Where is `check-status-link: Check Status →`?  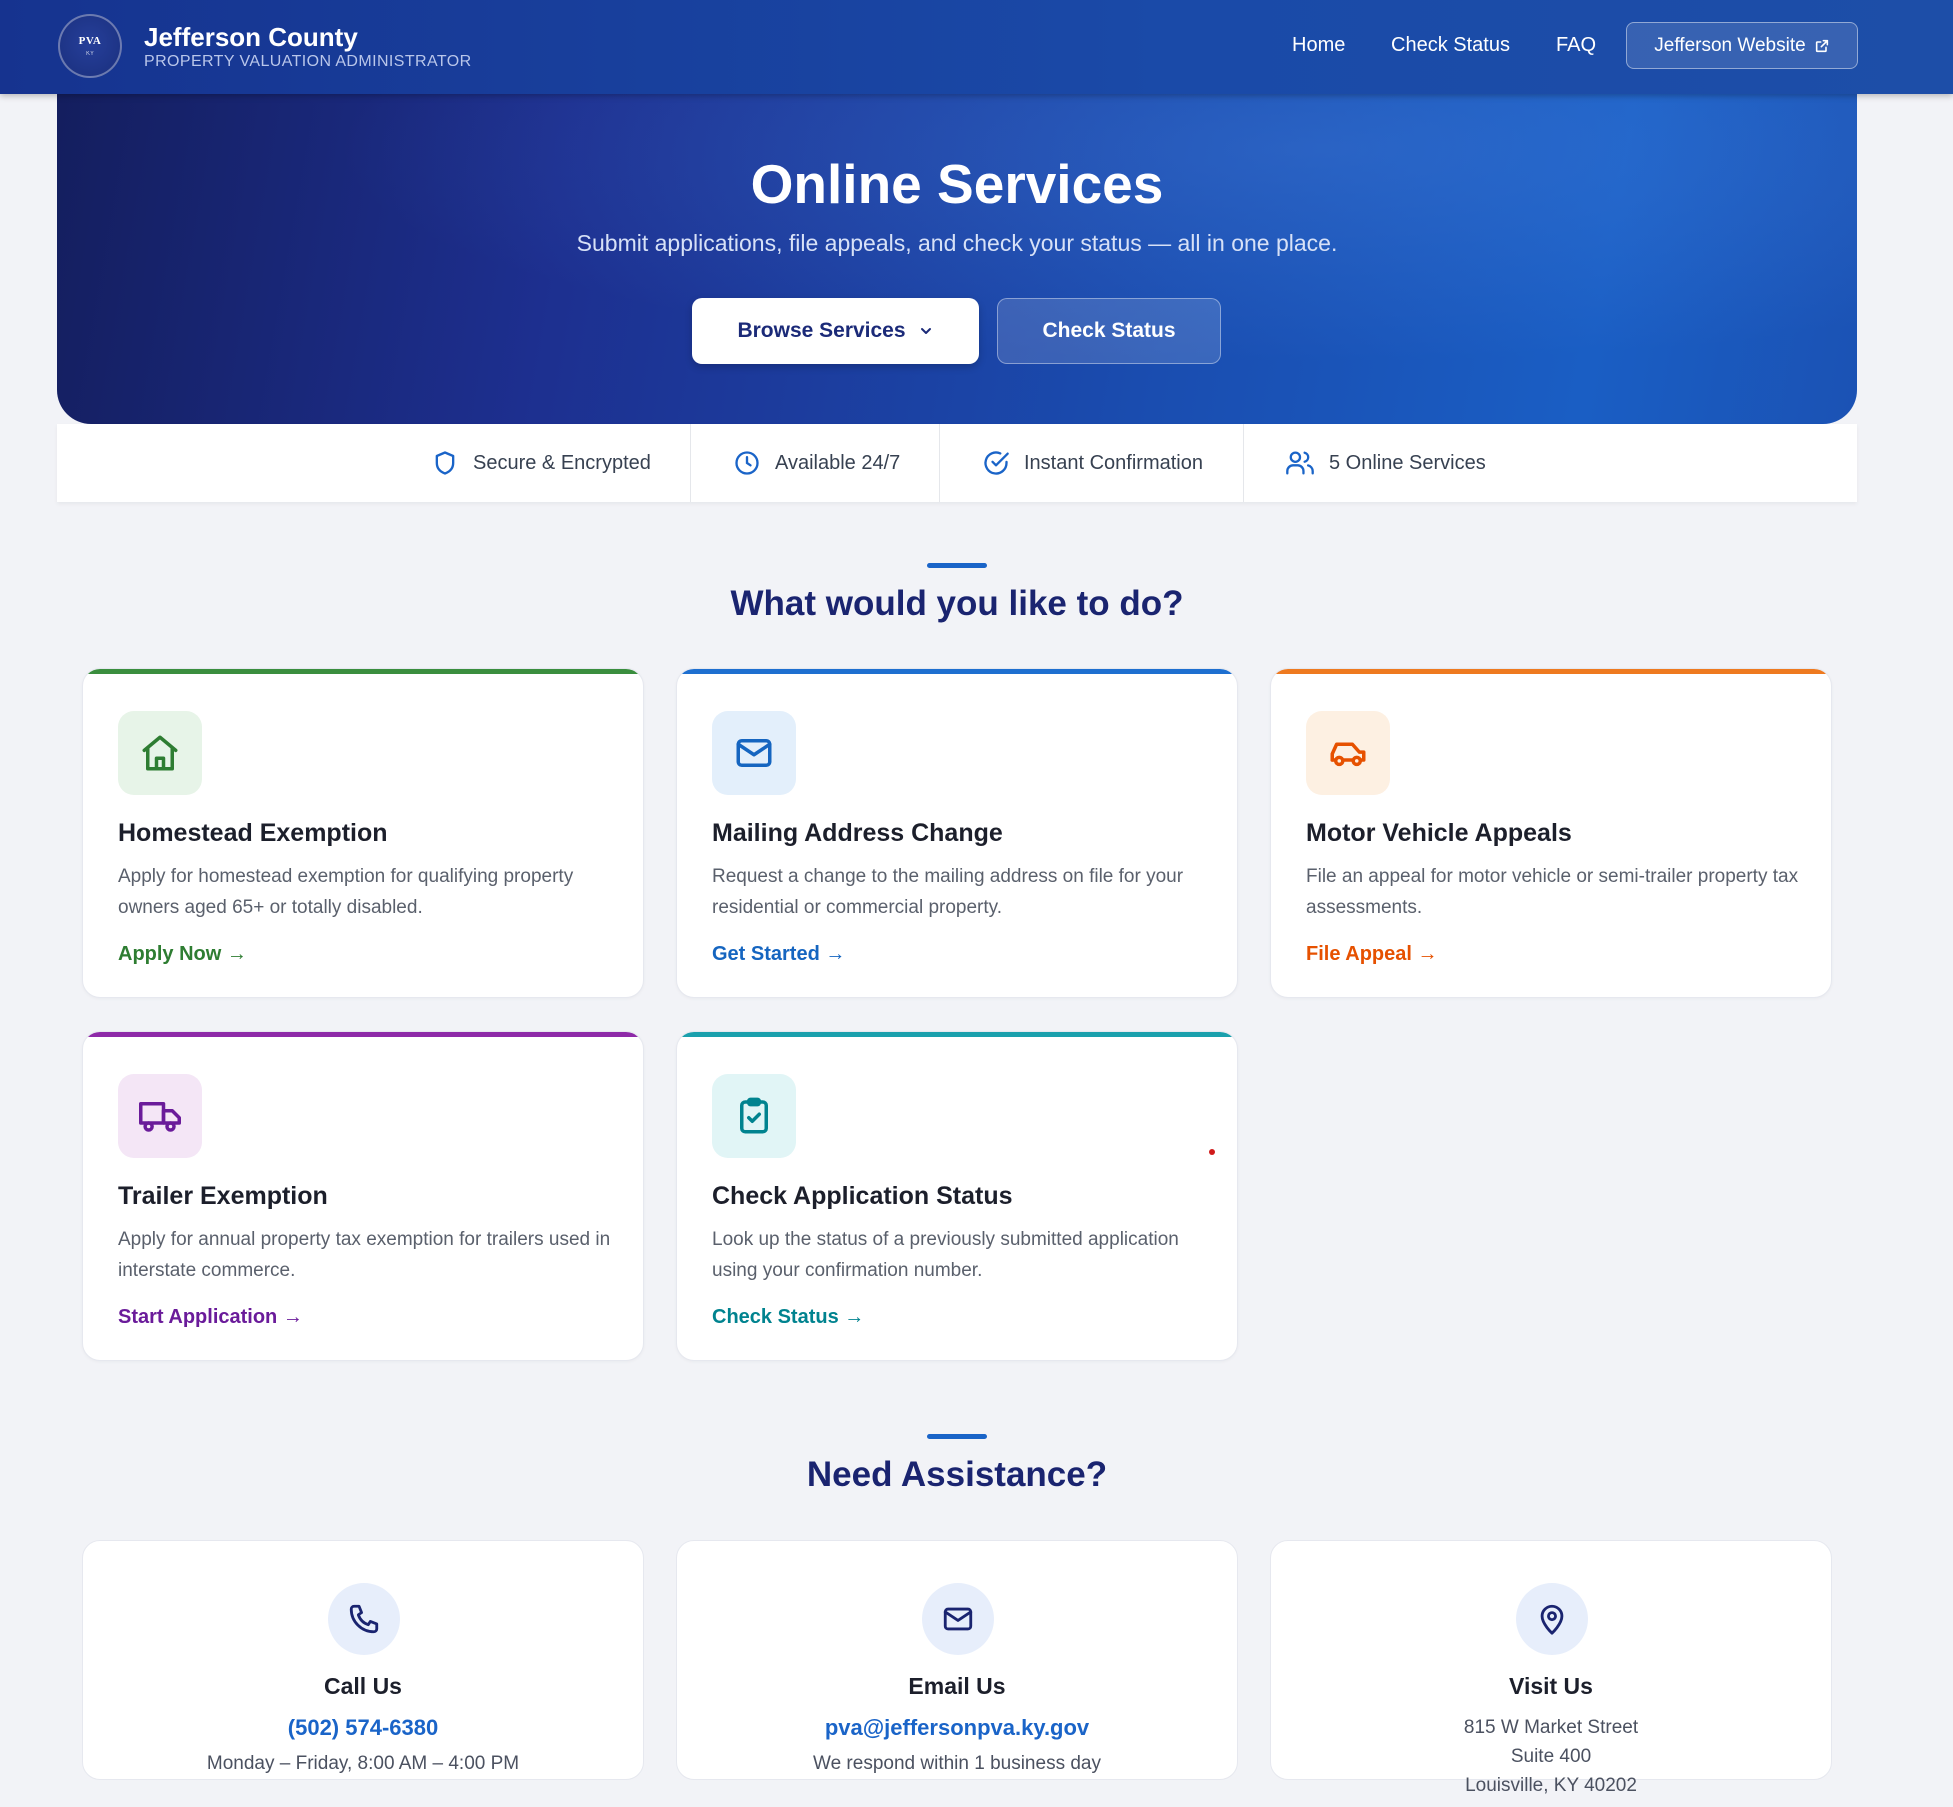 check-status-link: Check Status → is located at coordinates (788, 1317).